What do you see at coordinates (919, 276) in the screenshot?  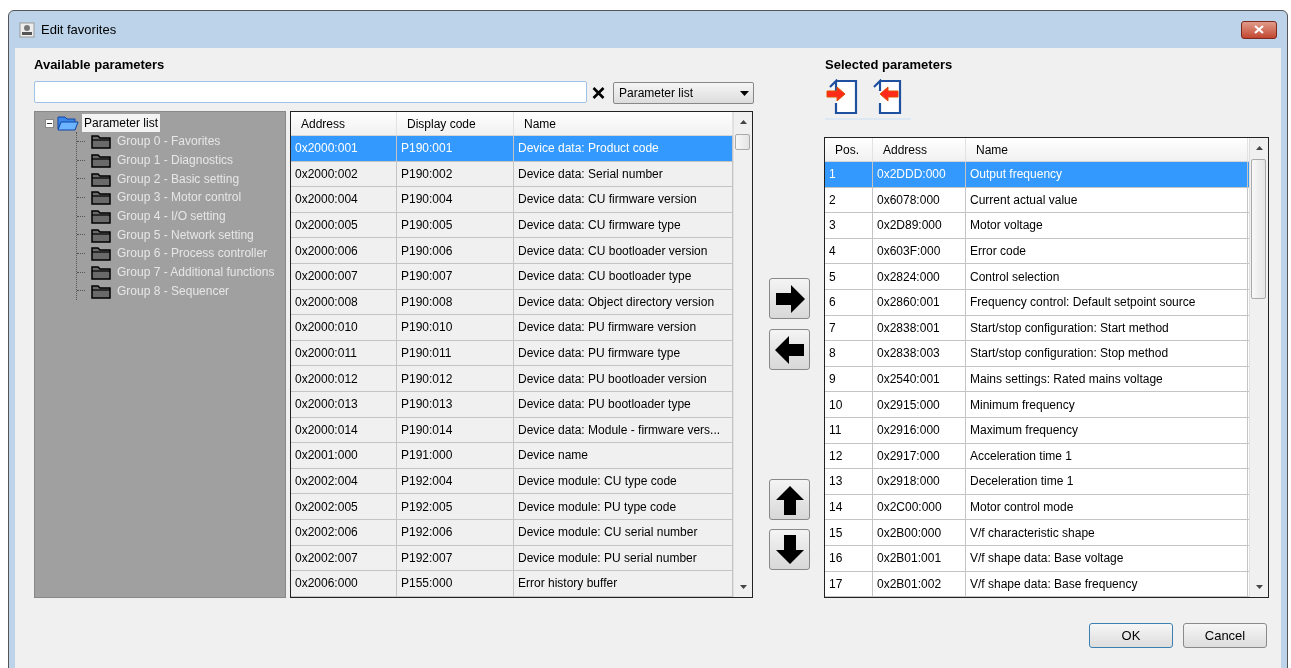 I see `table-cell: 0x2824:000` at bounding box center [919, 276].